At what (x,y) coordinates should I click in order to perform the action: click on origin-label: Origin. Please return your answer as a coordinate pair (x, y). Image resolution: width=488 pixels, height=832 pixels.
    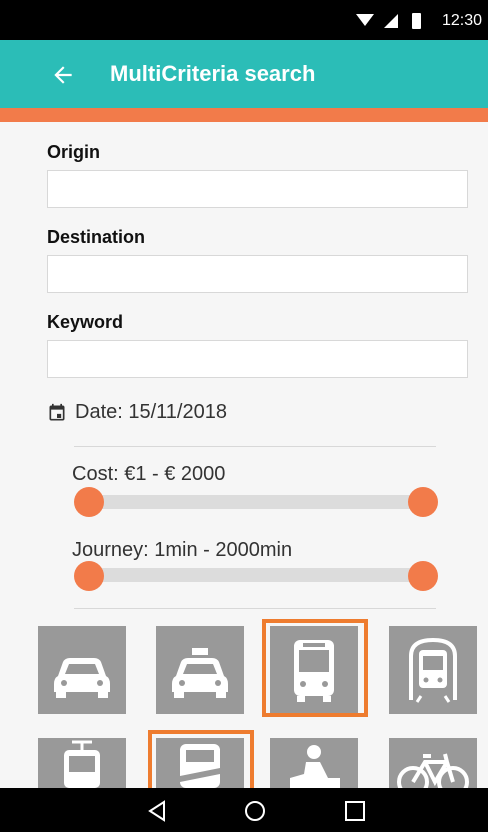
    Looking at the image, I should click on (73, 152).